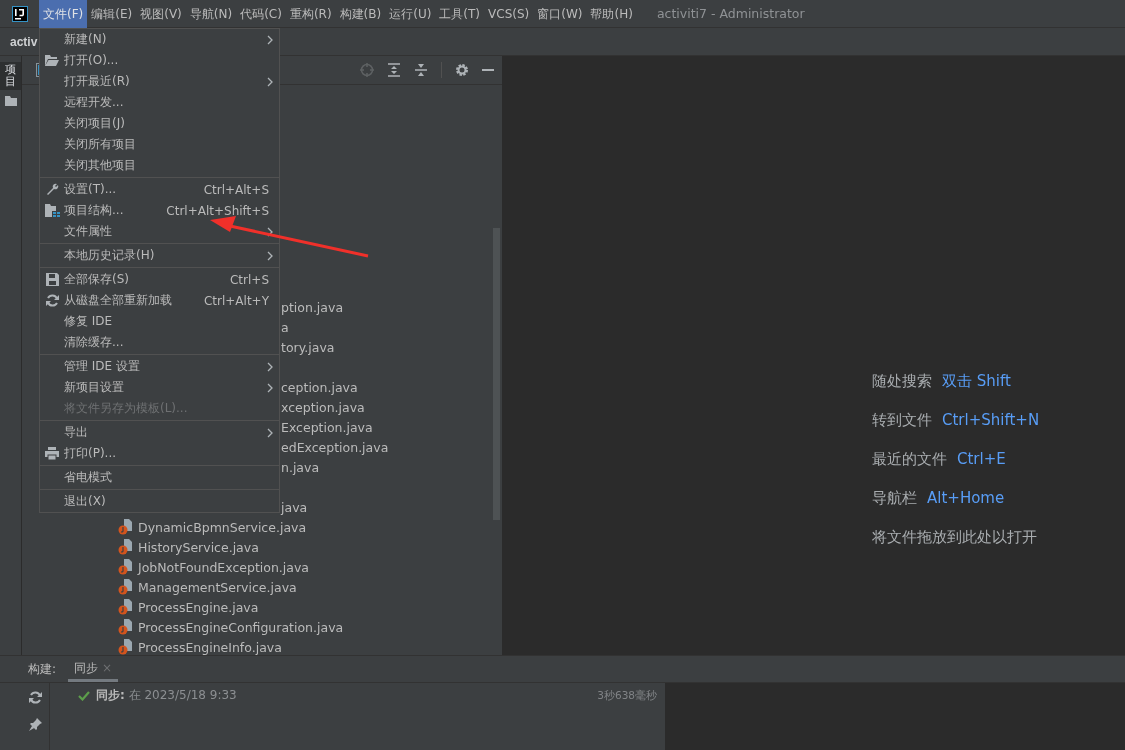 This screenshot has height=750, width=1125. I want to click on file-name: ProcessEngine.java, so click(198, 607).